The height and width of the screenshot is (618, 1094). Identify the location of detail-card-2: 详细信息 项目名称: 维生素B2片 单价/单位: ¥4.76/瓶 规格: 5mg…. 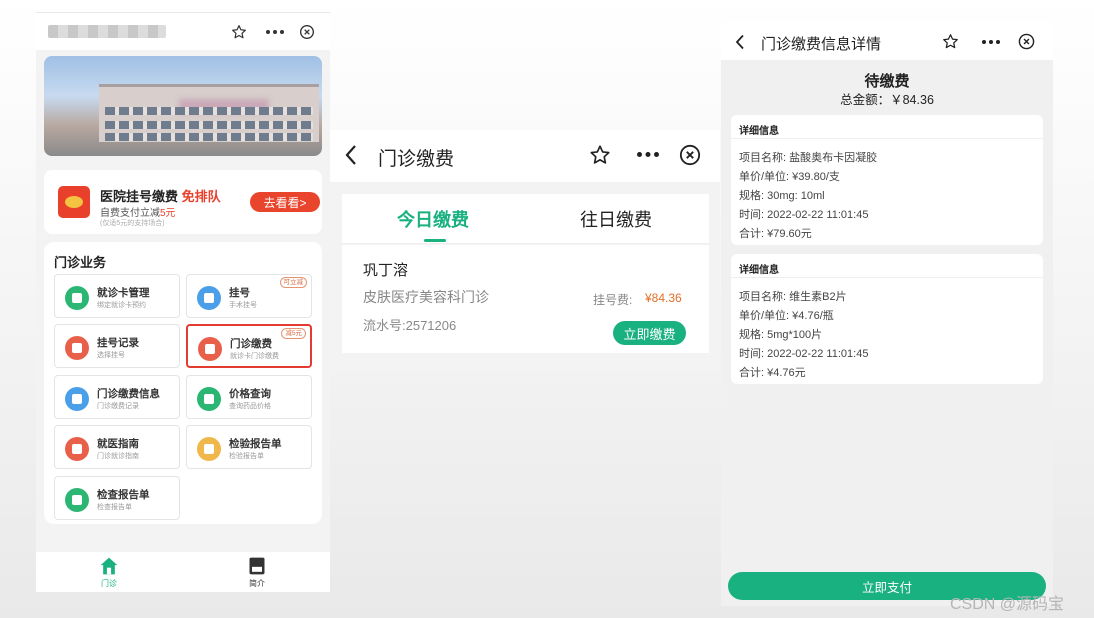
(887, 319).